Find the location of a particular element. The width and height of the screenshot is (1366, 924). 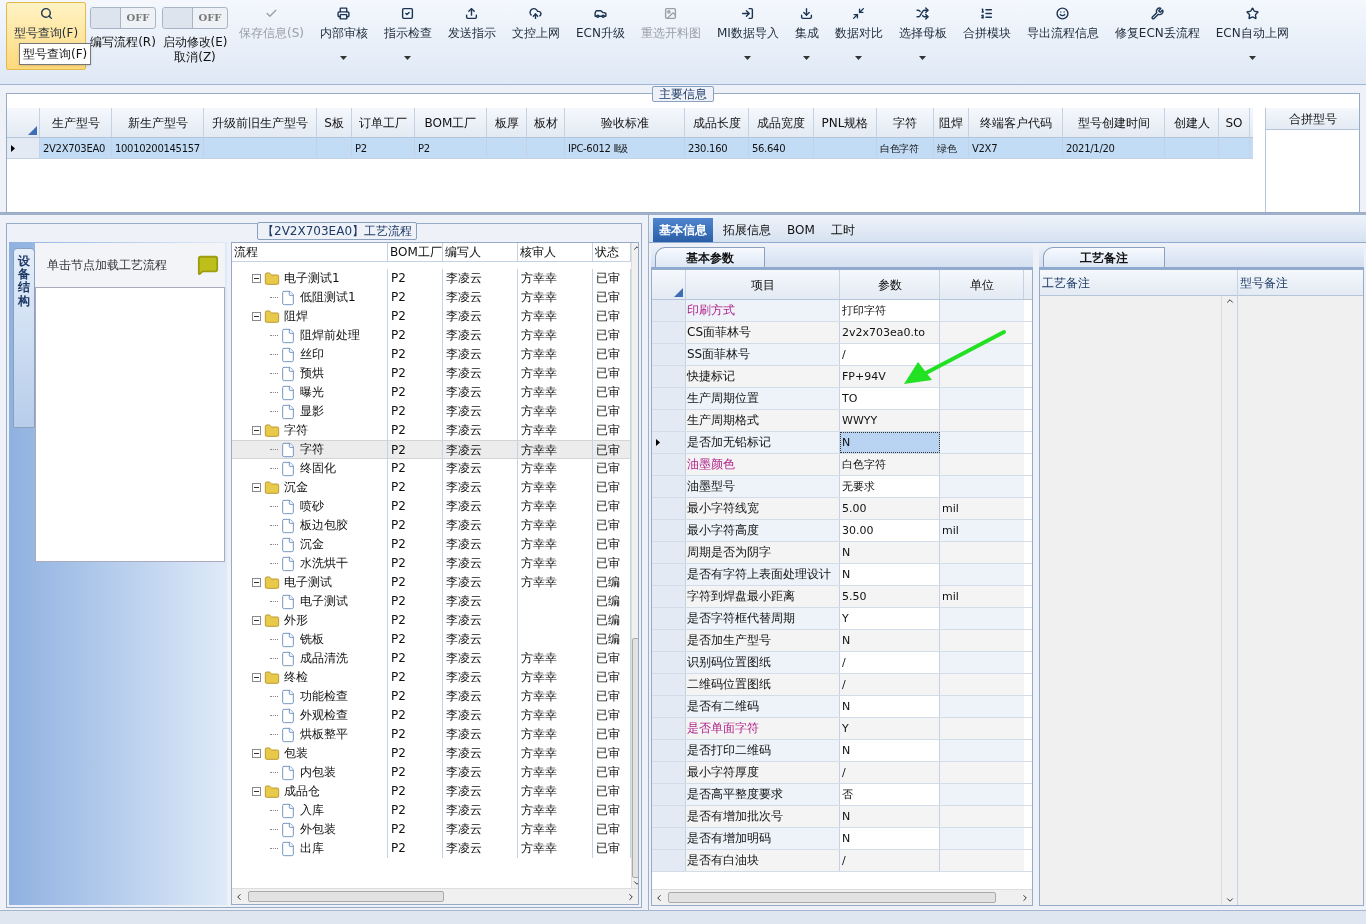

panel-tab: 工艺备注 is located at coordinates (1104, 257).